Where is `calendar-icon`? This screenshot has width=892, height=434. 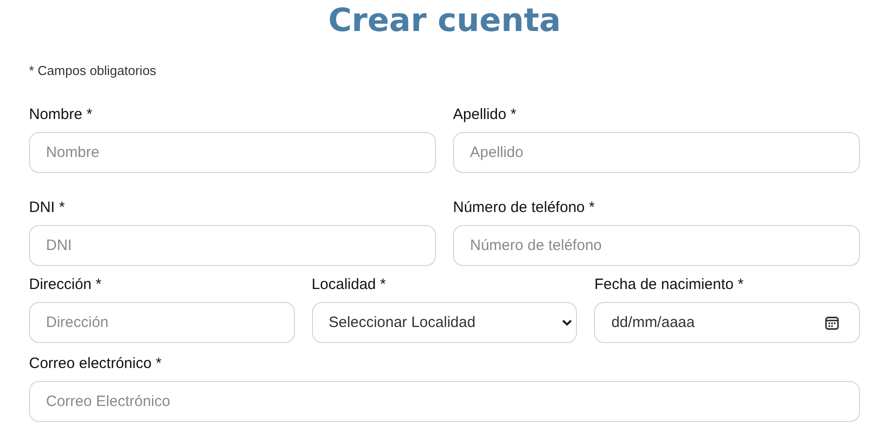 calendar-icon is located at coordinates (832, 323).